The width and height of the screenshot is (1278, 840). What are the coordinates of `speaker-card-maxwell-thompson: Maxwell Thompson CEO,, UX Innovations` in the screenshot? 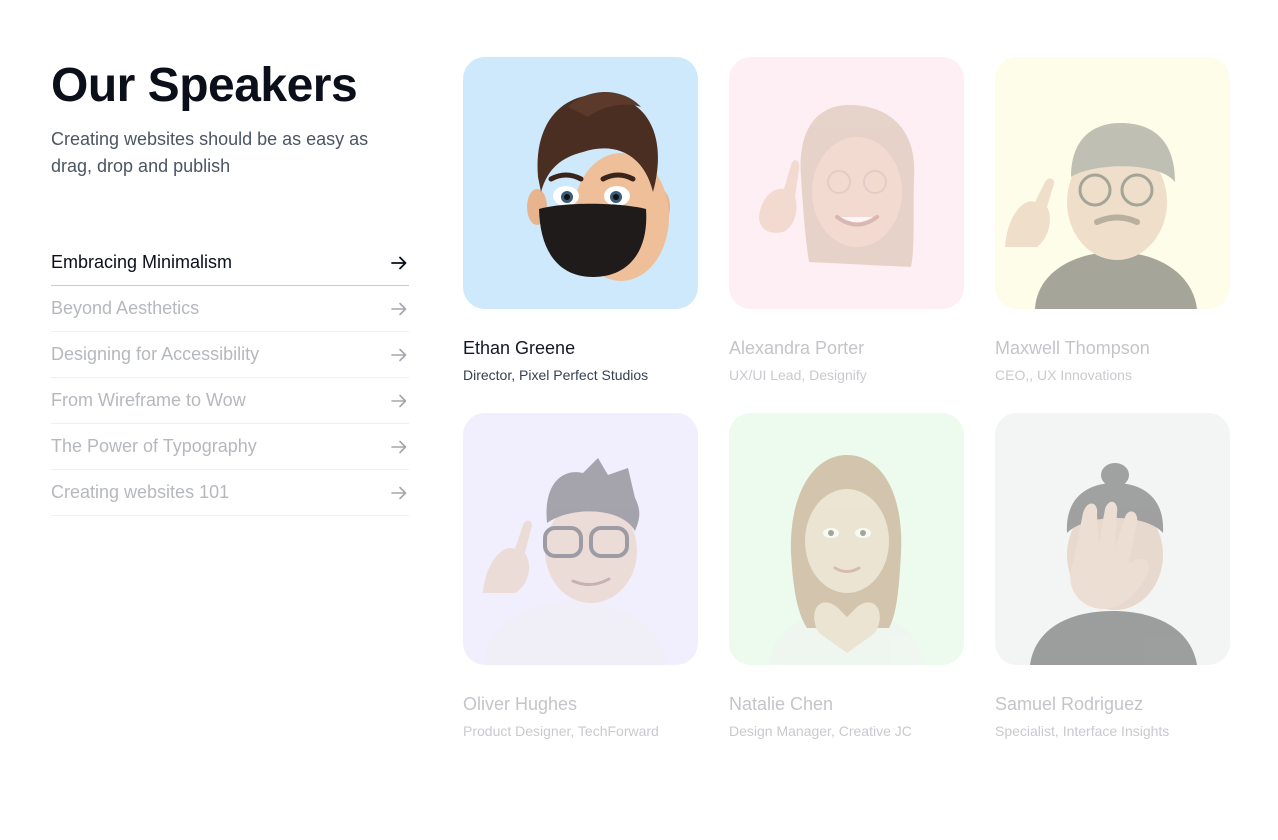 It's located at (1112, 220).